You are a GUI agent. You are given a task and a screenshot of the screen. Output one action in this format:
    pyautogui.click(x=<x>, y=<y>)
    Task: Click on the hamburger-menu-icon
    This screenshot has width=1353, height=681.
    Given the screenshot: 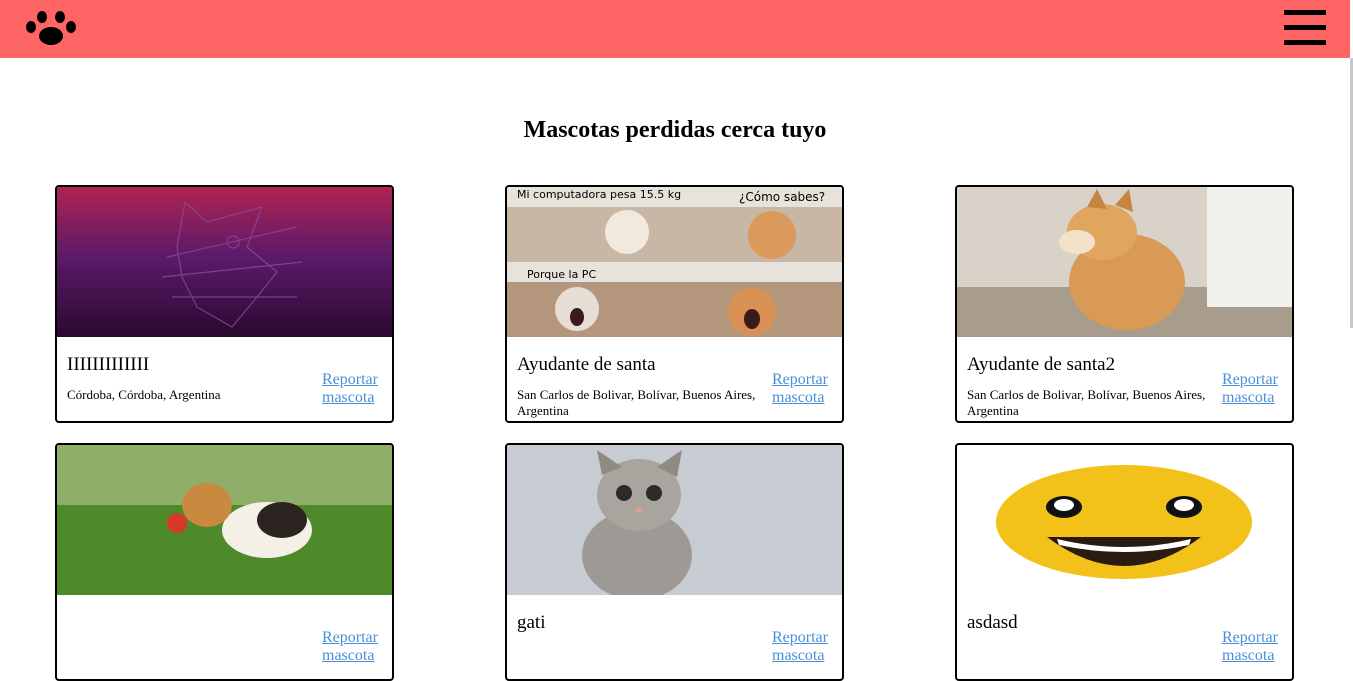 What is the action you would take?
    pyautogui.click(x=1305, y=28)
    